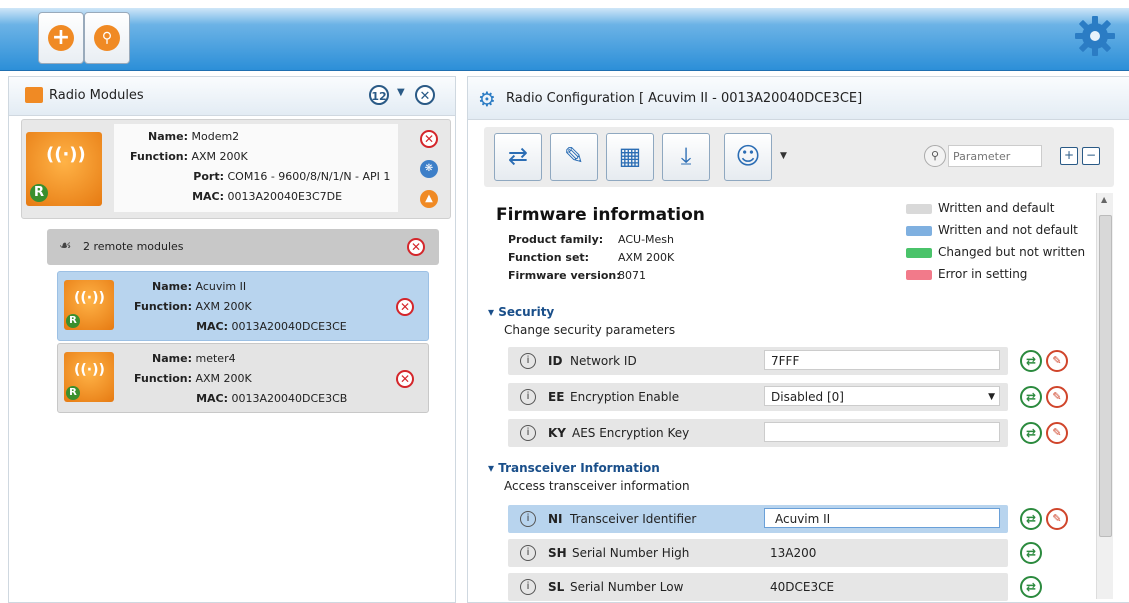 The width and height of the screenshot is (1129, 603). I want to click on remote-modules-header: ☙ 2 remote modules ✕, so click(243, 247).